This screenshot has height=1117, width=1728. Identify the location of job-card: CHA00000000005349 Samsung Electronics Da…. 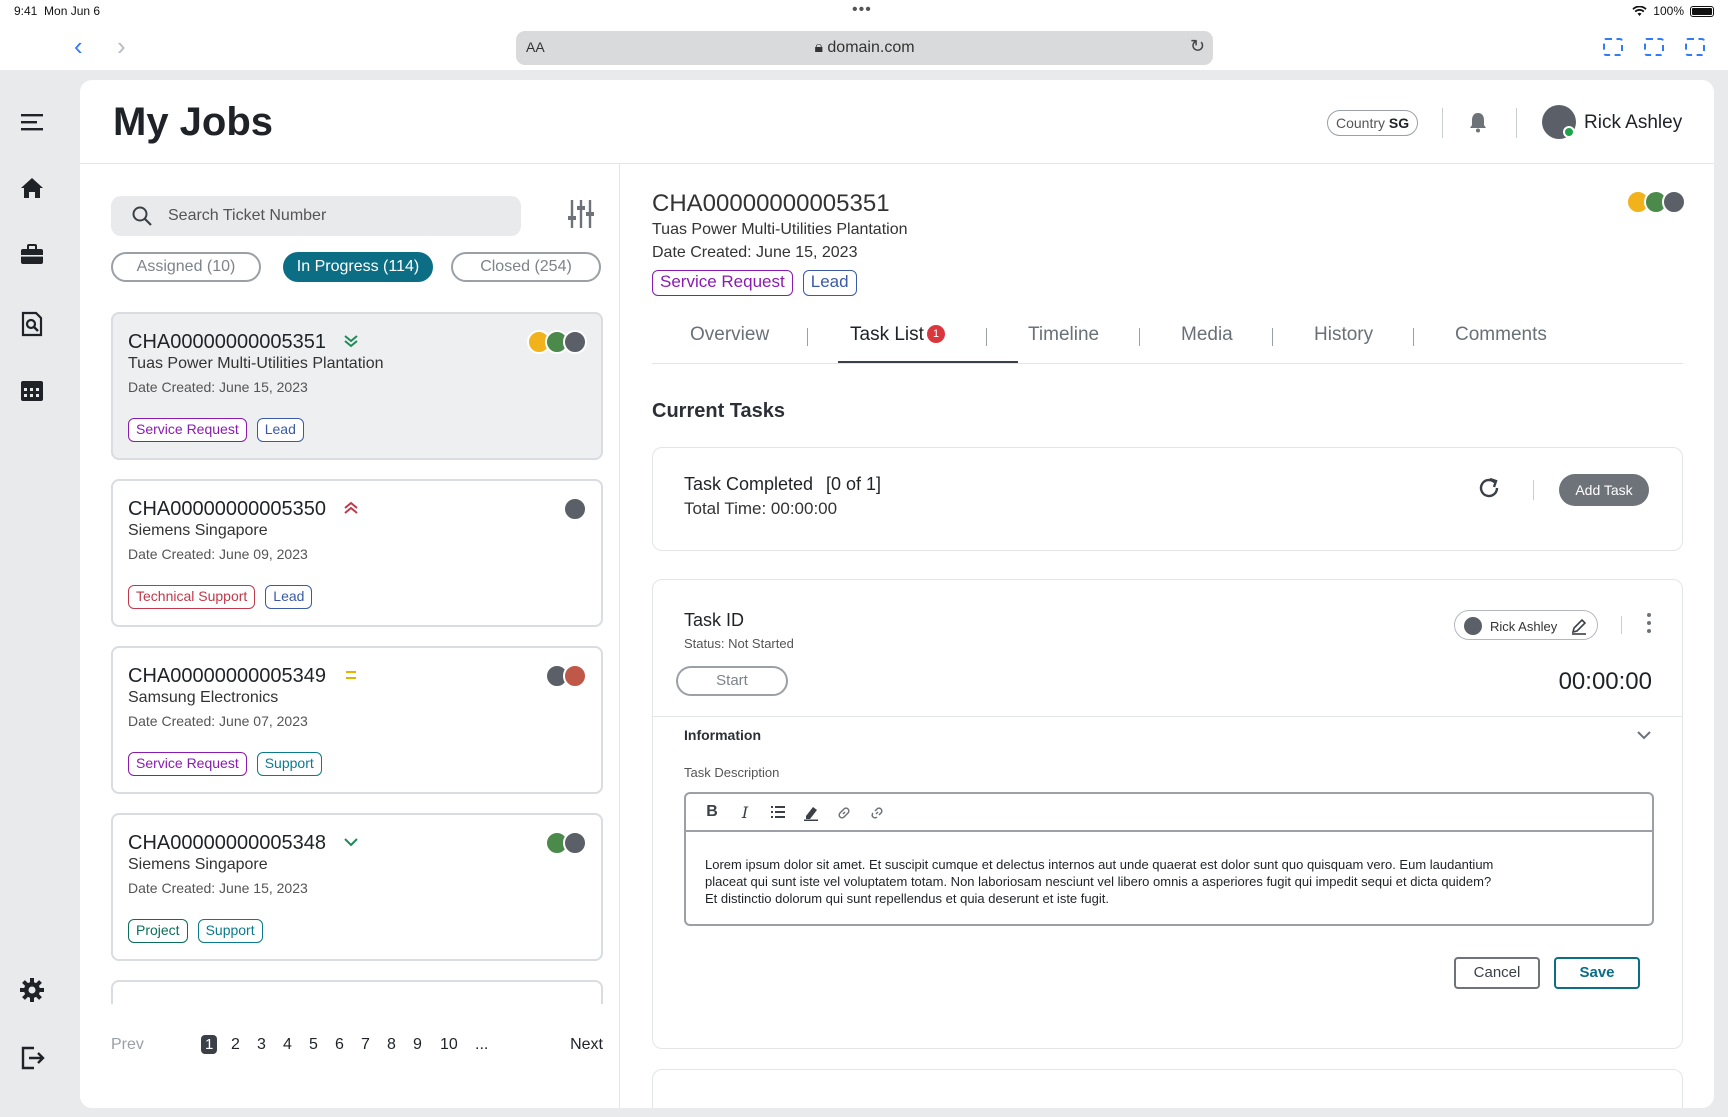
(357, 720).